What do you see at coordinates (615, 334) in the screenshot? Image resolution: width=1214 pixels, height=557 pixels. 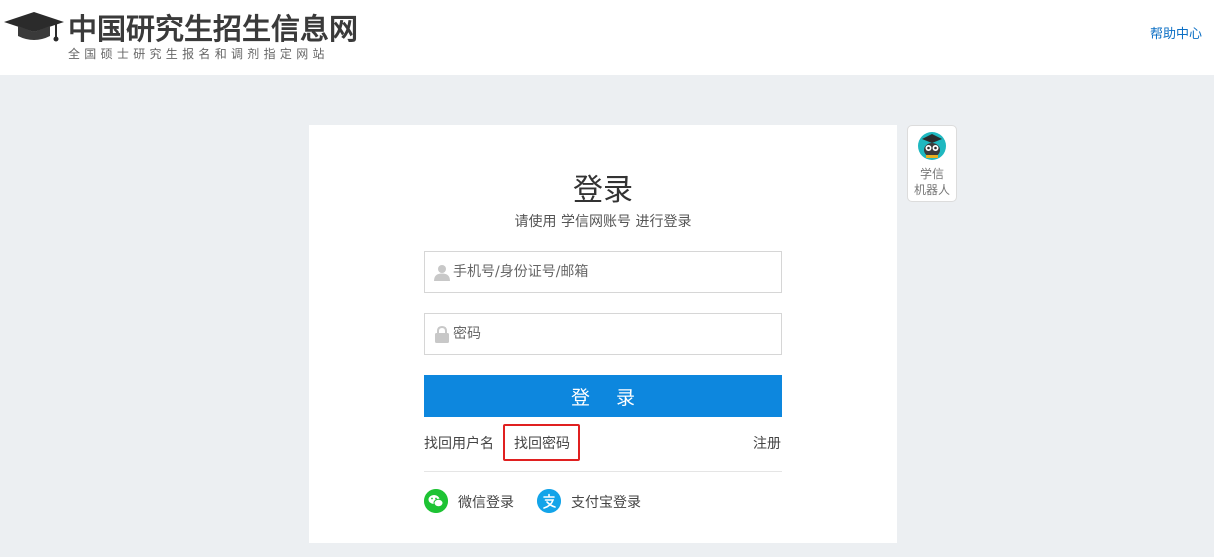 I see `password-input` at bounding box center [615, 334].